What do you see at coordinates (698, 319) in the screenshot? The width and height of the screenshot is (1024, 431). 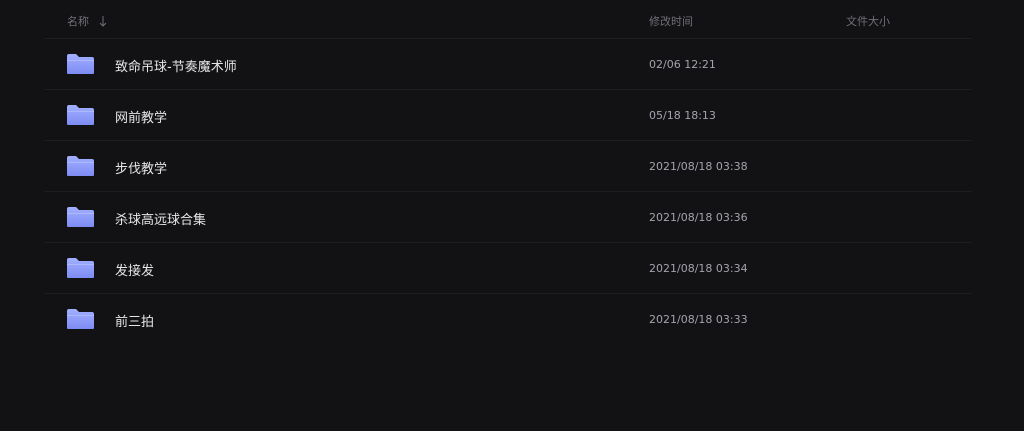 I see `file-modified-time: 2021/08/18 03:33` at bounding box center [698, 319].